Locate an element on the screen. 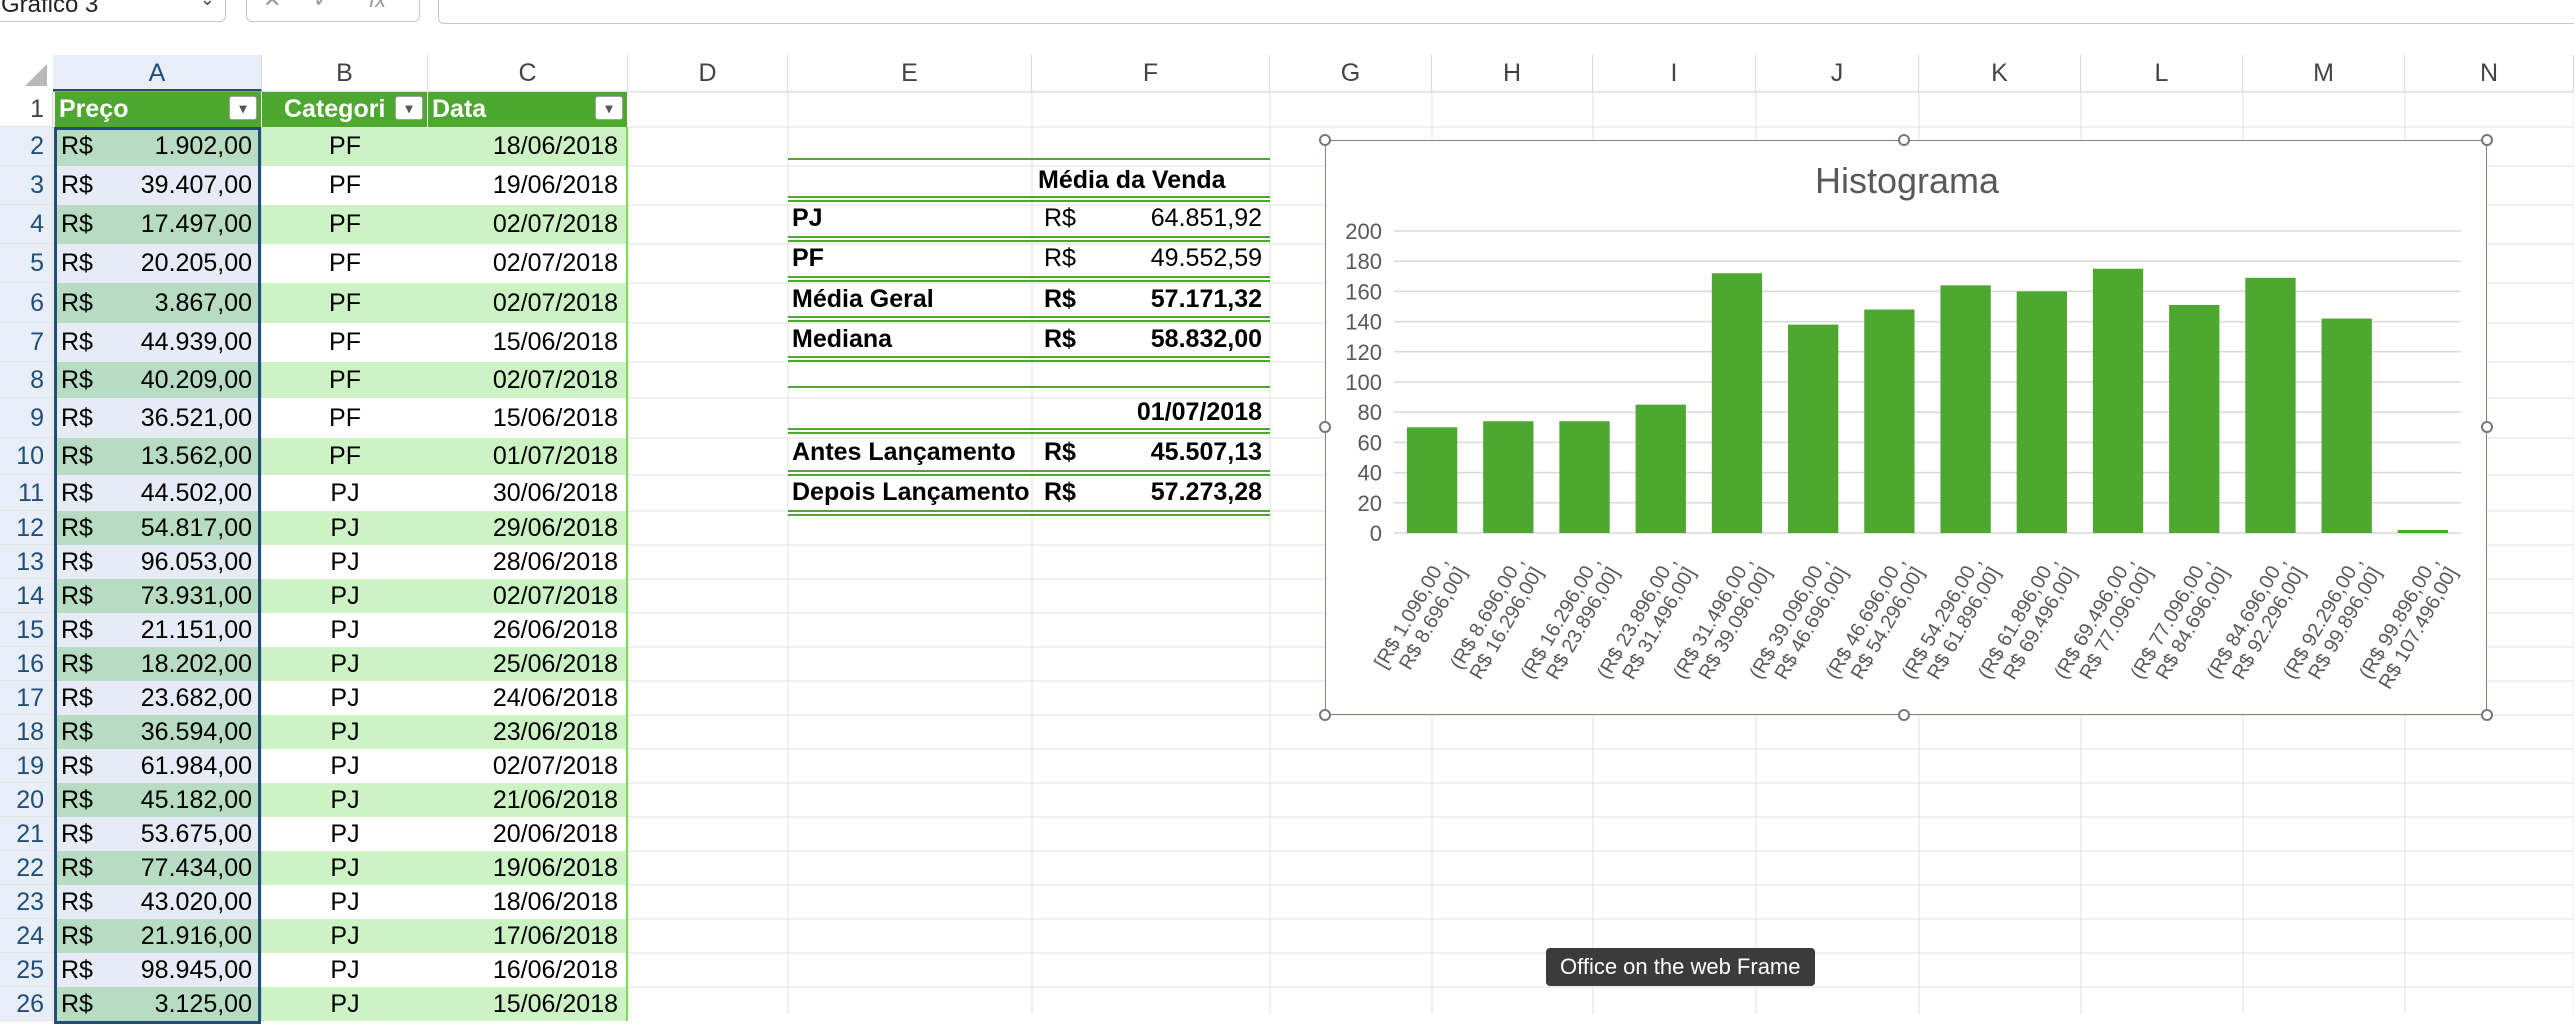 The image size is (2574, 1024). row-header-17: 17 is located at coordinates (26, 698).